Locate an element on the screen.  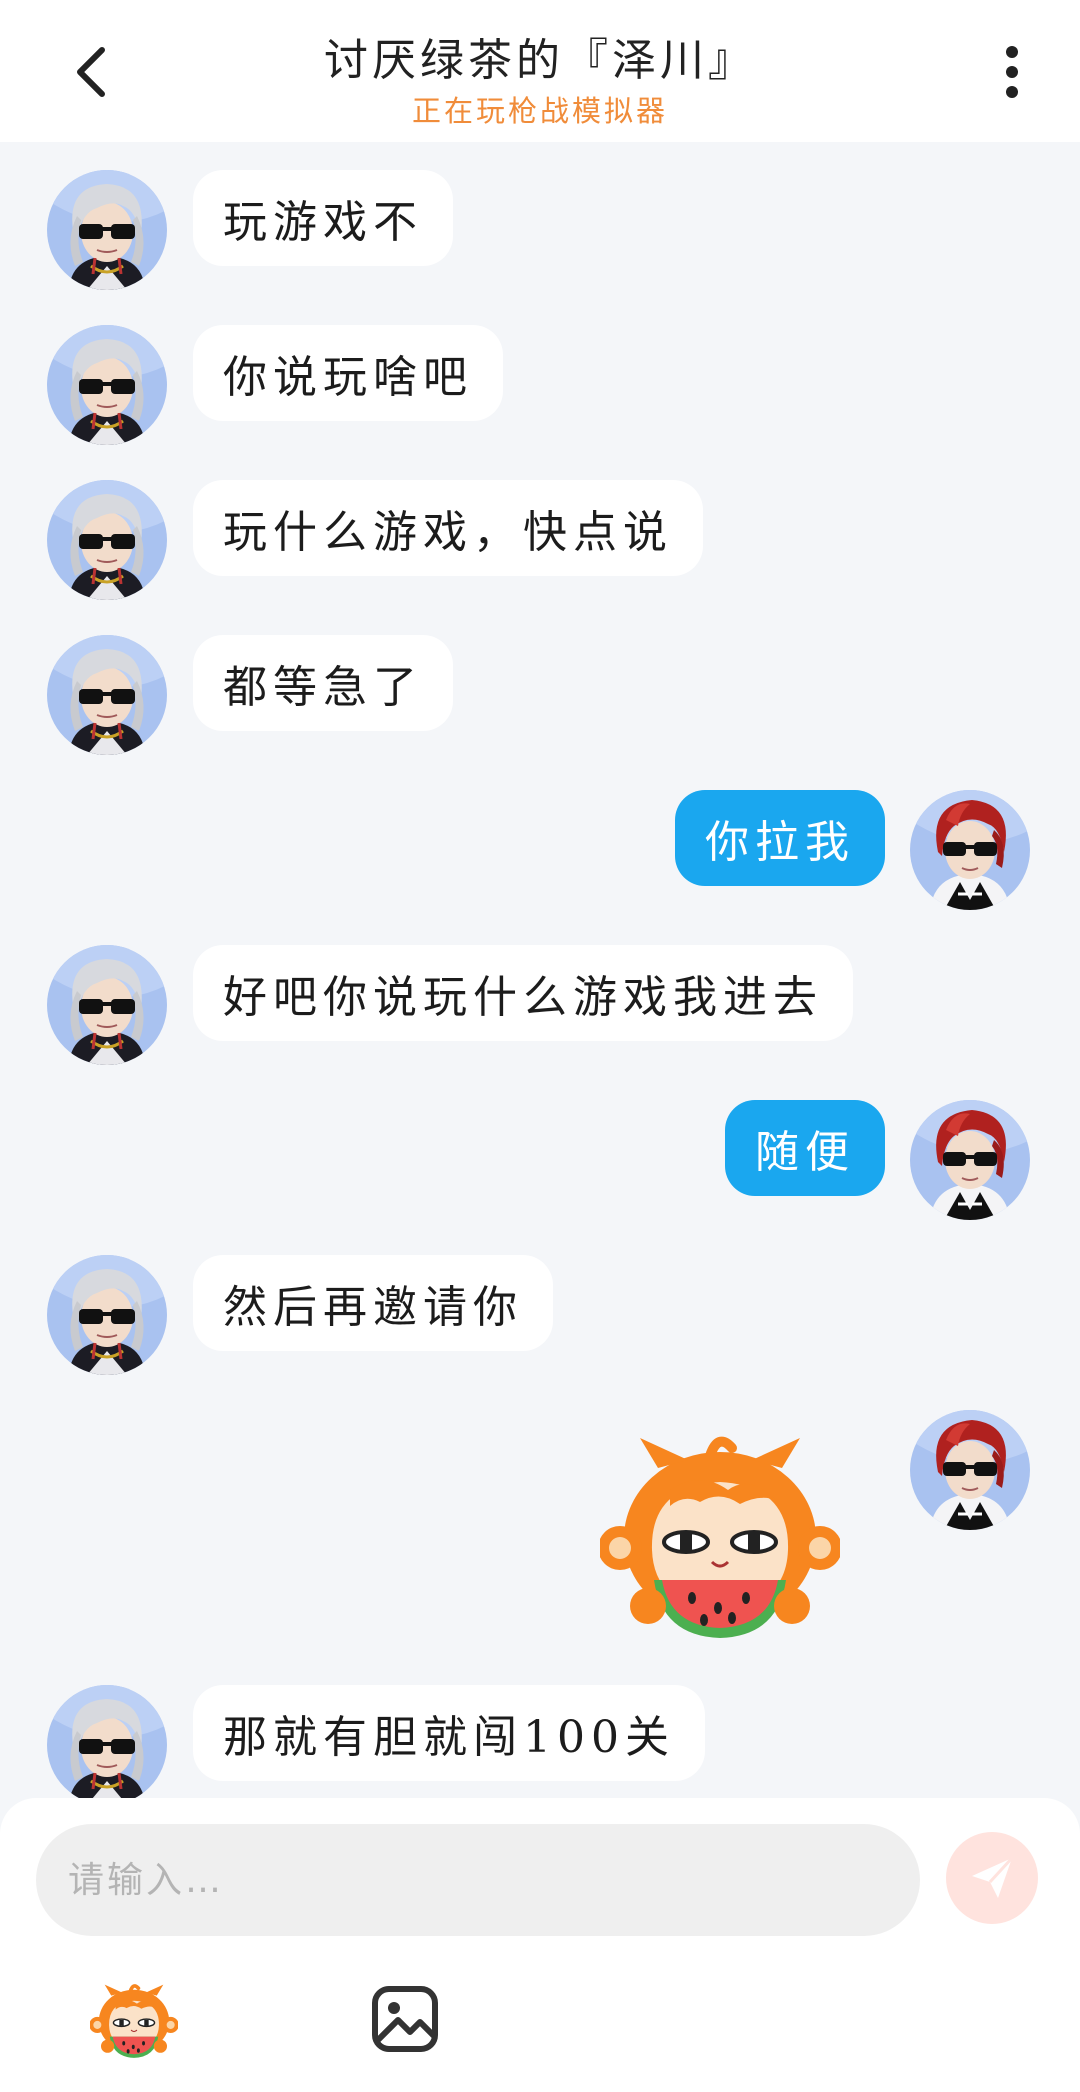
message-row-incoming: 好吧你说玩什么游戏我进去 is located at coordinates (540, 1010).